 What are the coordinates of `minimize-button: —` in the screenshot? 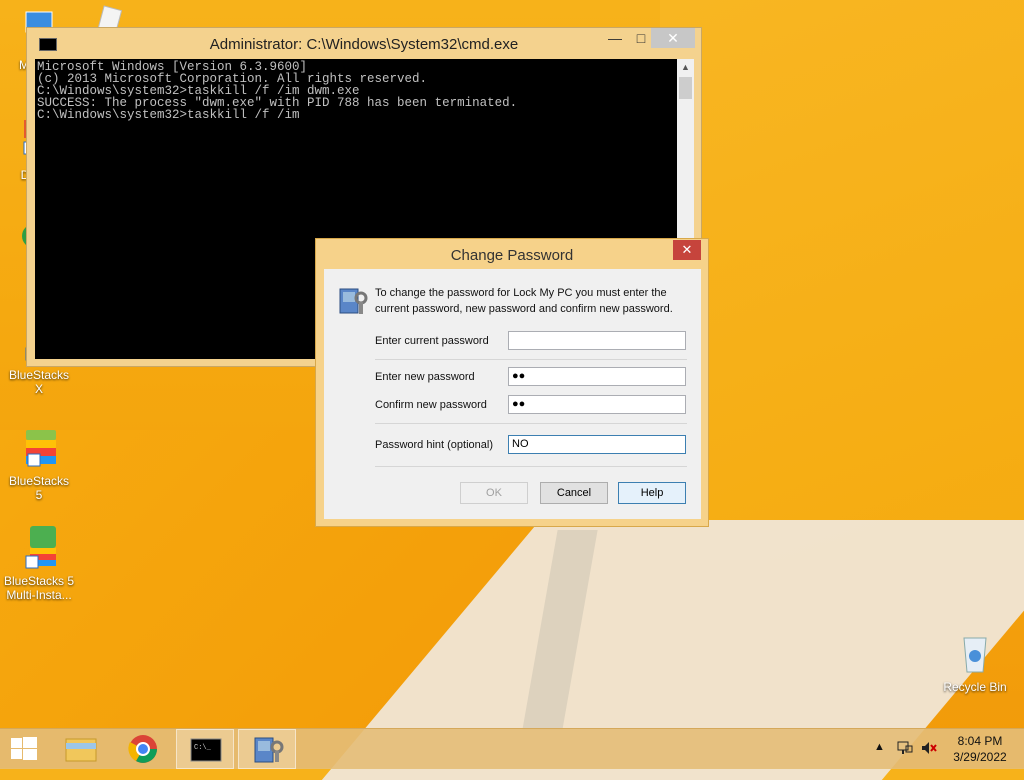 It's located at (615, 38).